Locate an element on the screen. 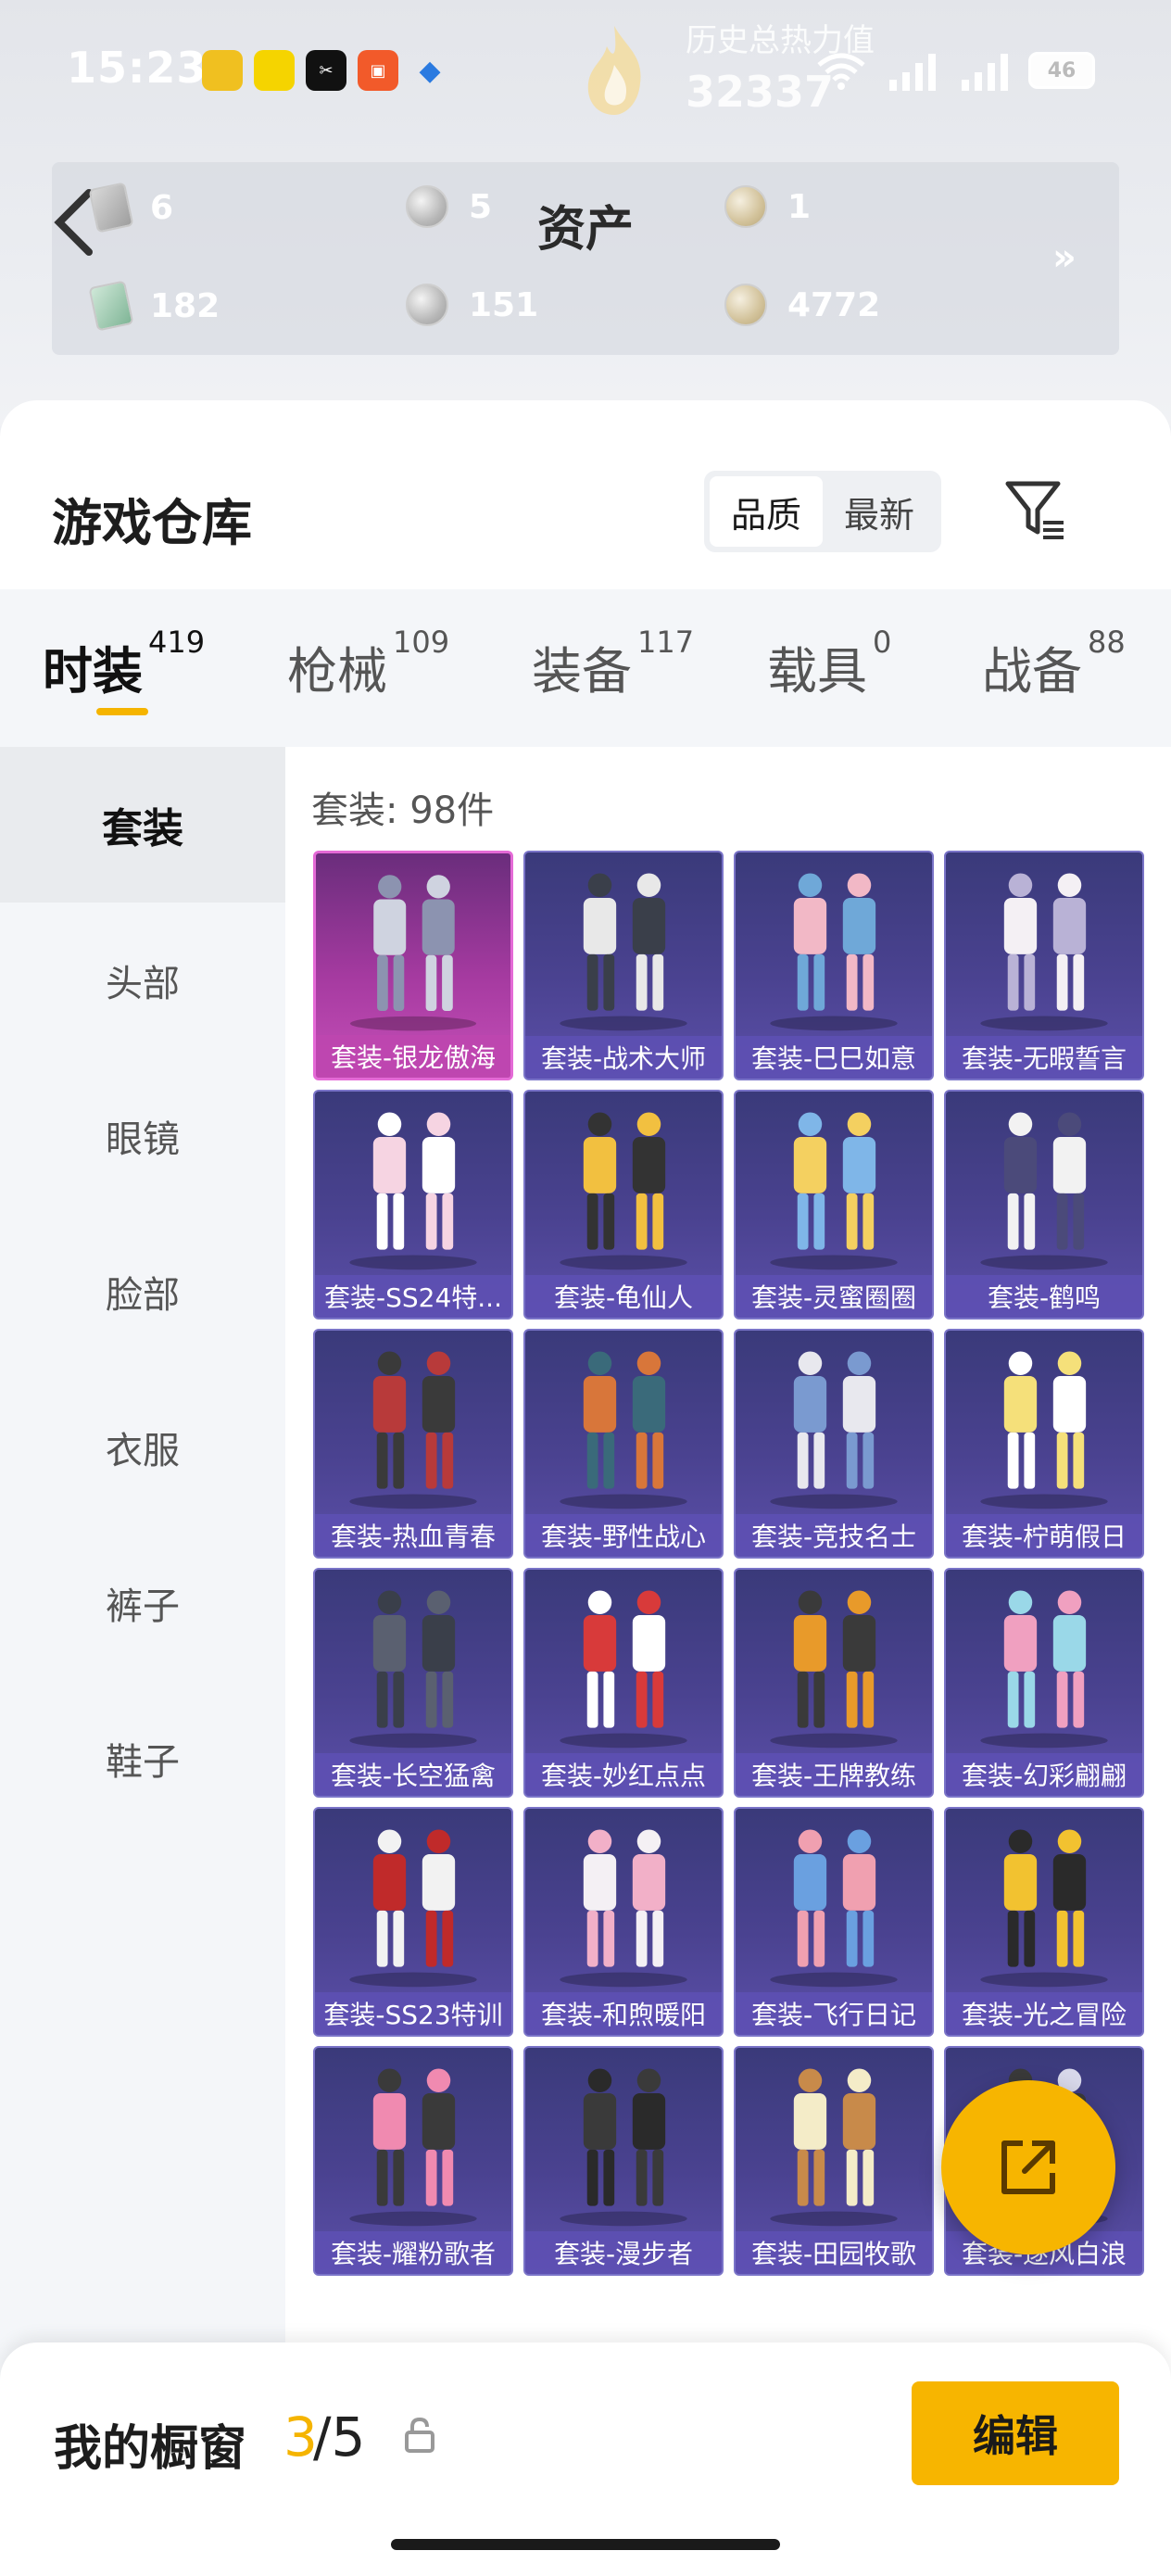  suit-item-label: 套装-光之冒险 is located at coordinates (1044, 2014).